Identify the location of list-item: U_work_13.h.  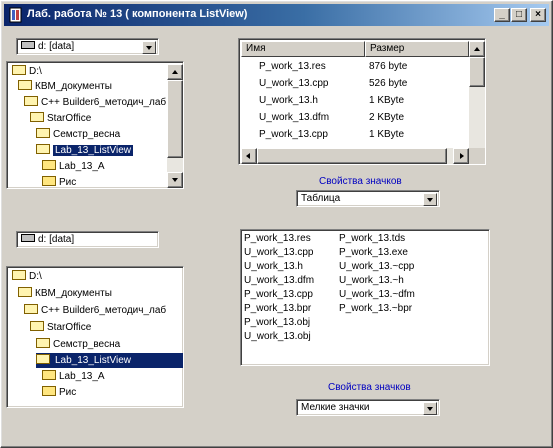
(279, 267).